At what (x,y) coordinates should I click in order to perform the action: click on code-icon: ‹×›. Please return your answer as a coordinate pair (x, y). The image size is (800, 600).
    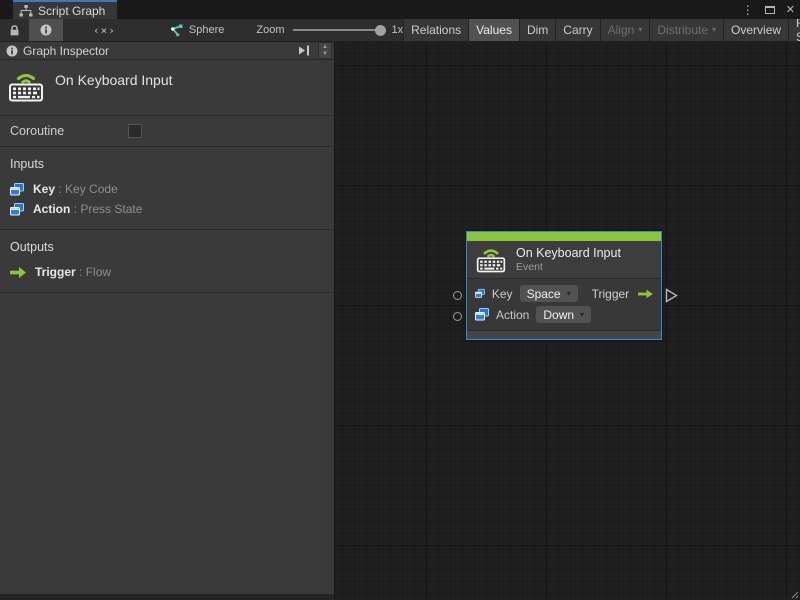
    Looking at the image, I should click on (104, 30).